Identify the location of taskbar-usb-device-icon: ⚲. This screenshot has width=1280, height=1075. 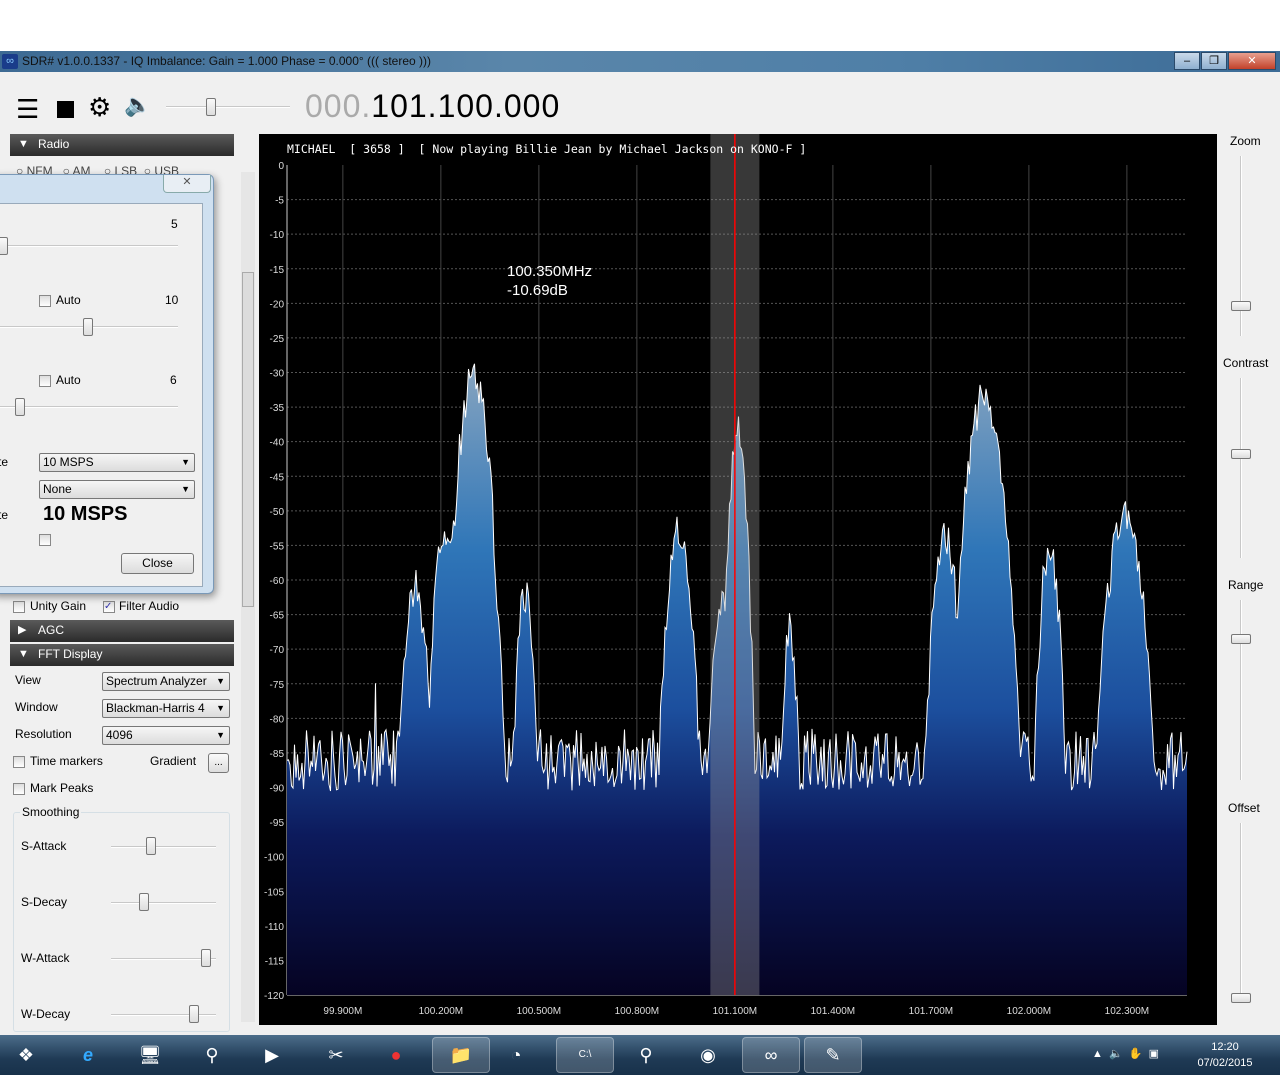
(212, 1055).